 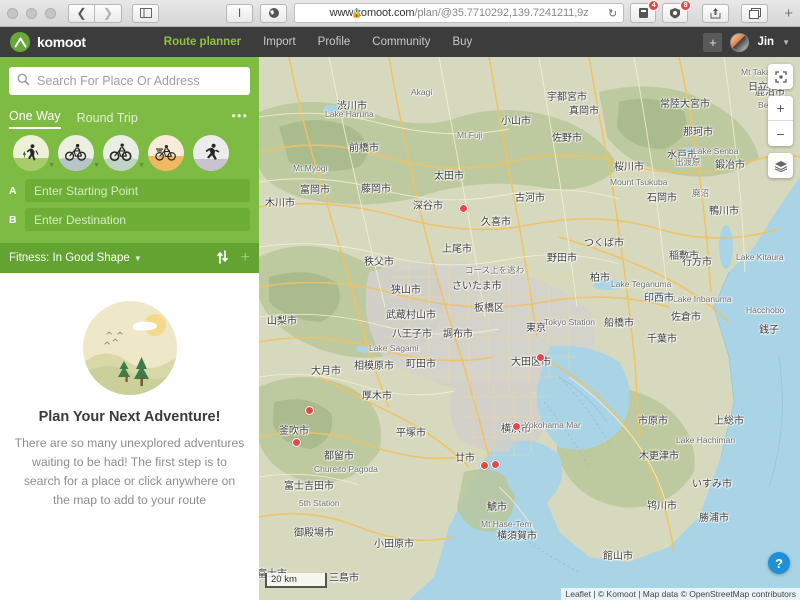 I want to click on search-input: Search For Place Or Address, so click(x=129, y=81).